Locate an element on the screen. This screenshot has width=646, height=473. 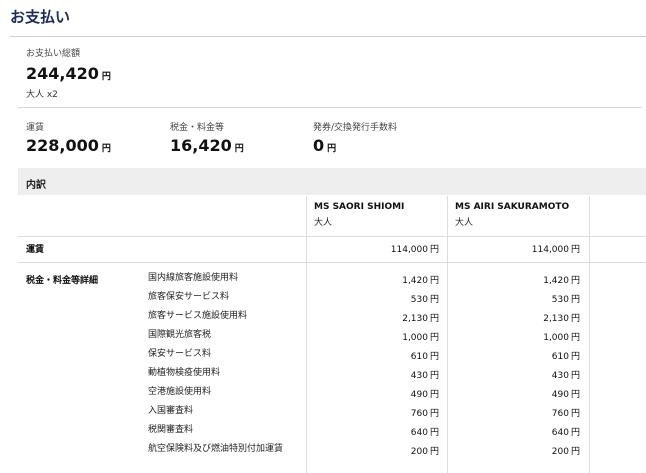
tax-item-passenger-2: 640 円 is located at coordinates (566, 431).